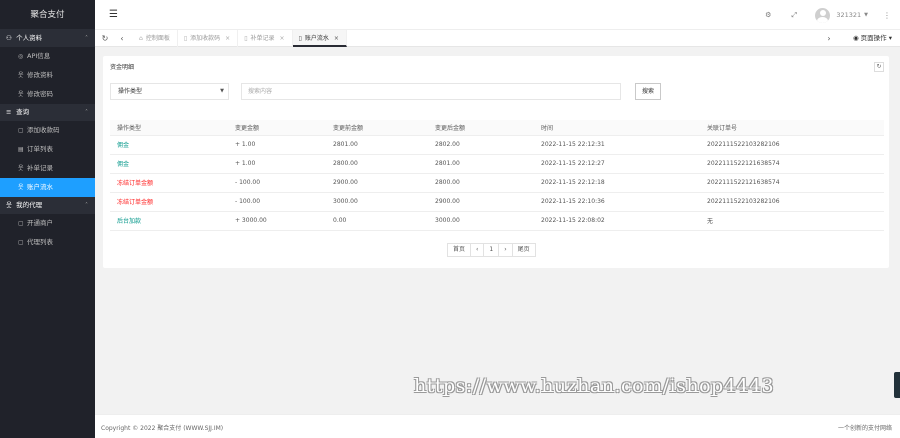  Describe the element at coordinates (477, 250) in the screenshot. I see `pagination-prev: ‹` at that location.